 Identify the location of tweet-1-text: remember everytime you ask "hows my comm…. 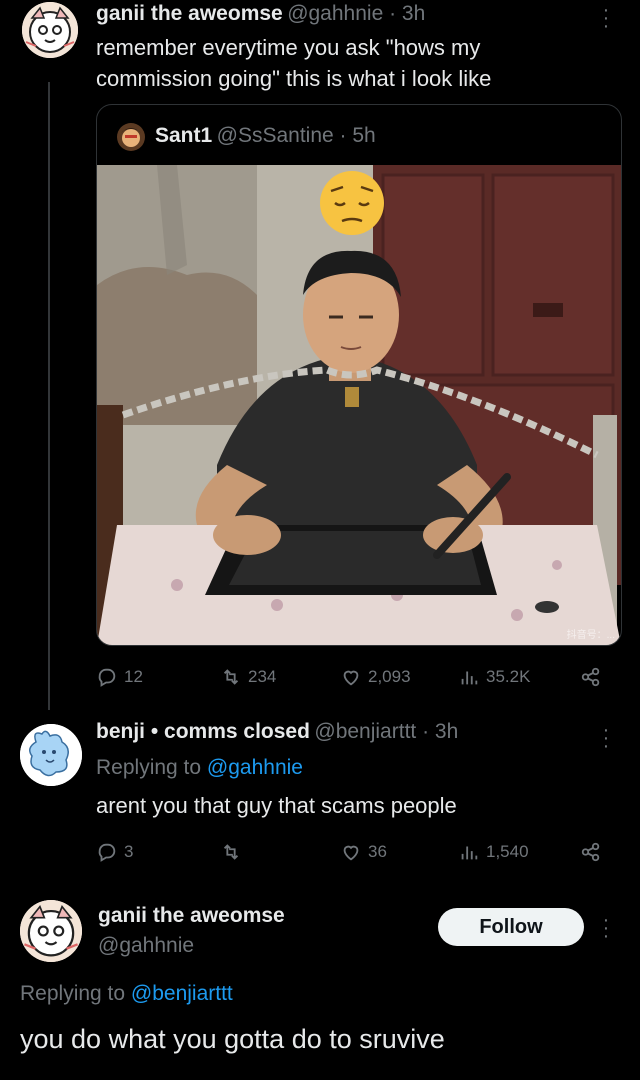
(293, 63).